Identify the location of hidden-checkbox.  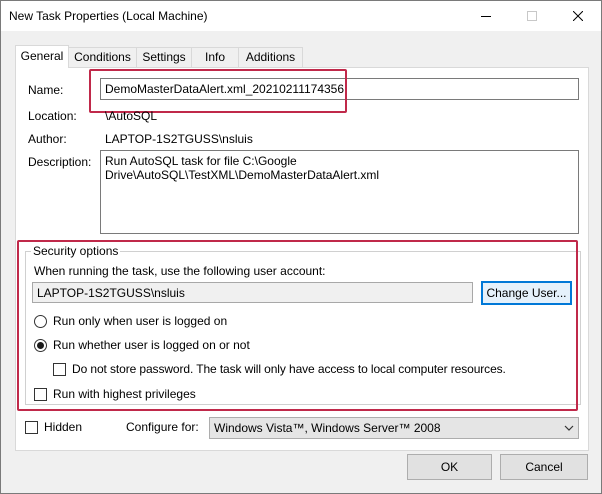
(31, 427).